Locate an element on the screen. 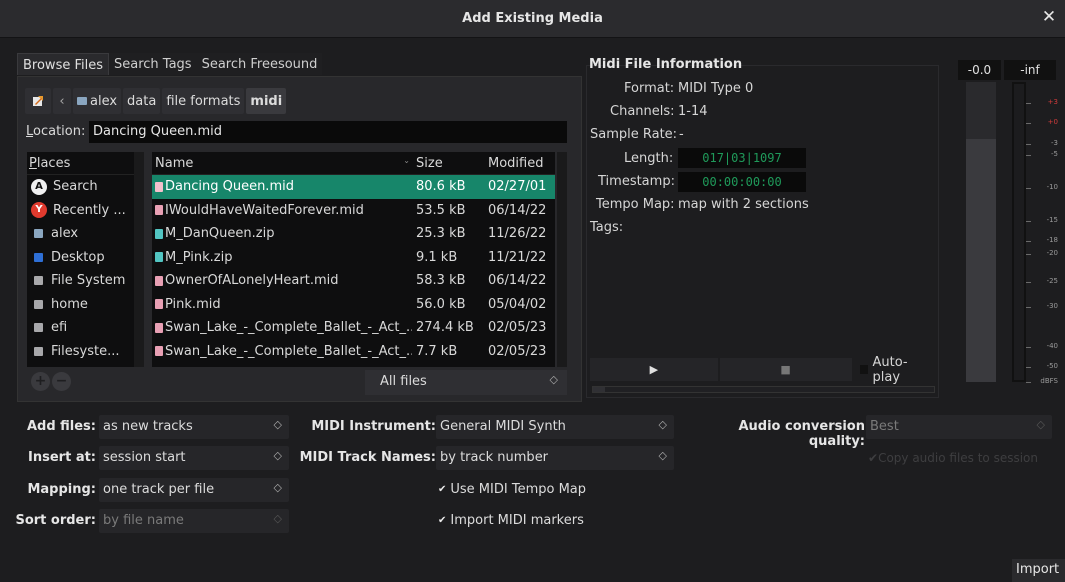 This screenshot has width=1065, height=582. add-place-button: + is located at coordinates (40, 381).